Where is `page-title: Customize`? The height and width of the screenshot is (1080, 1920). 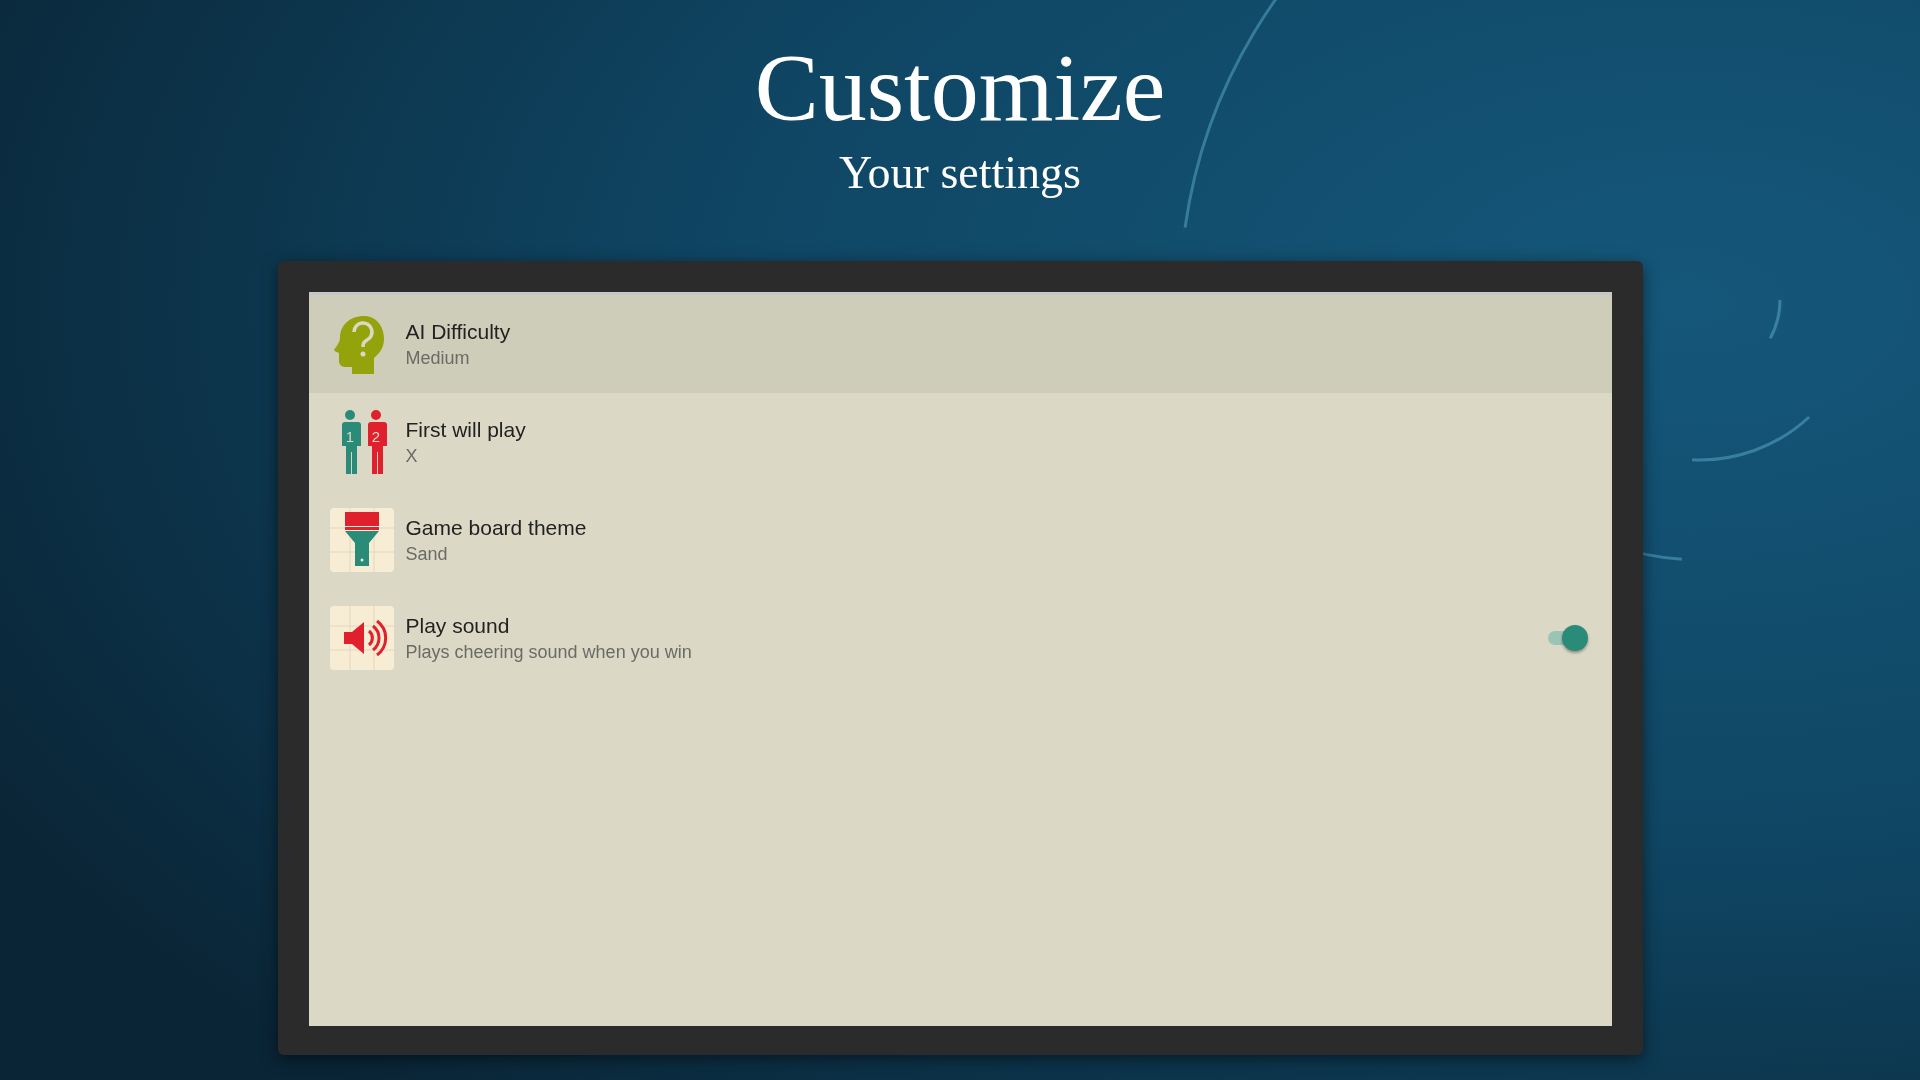
page-title: Customize is located at coordinates (960, 88).